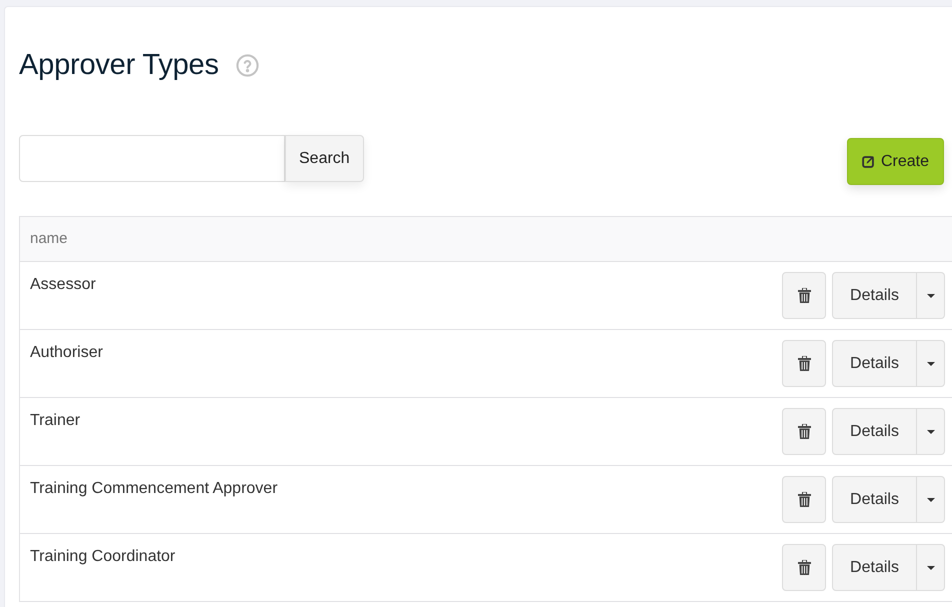 Image resolution: width=952 pixels, height=607 pixels. Describe the element at coordinates (154, 489) in the screenshot. I see `table-cell: Training Commencement Approver` at that location.